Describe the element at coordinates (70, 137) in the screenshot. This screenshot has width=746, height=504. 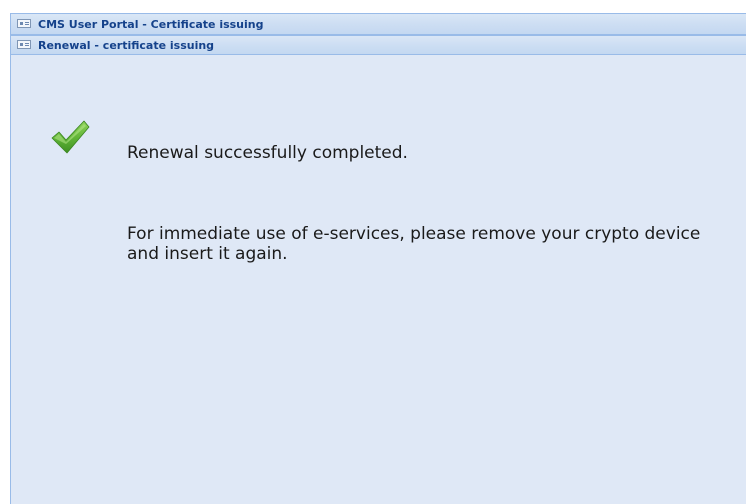
I see `checkmark-icon` at that location.